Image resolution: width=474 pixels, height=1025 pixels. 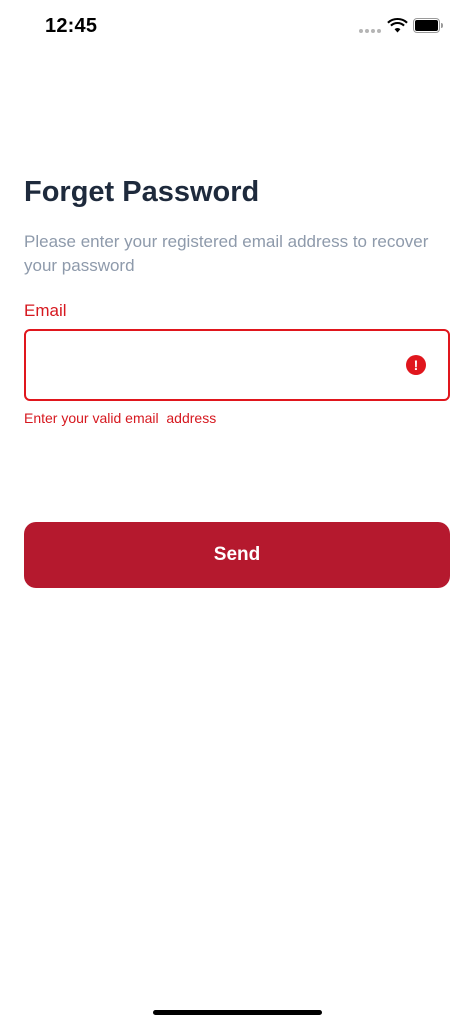 I want to click on status-time: 12:45, so click(x=71, y=26).